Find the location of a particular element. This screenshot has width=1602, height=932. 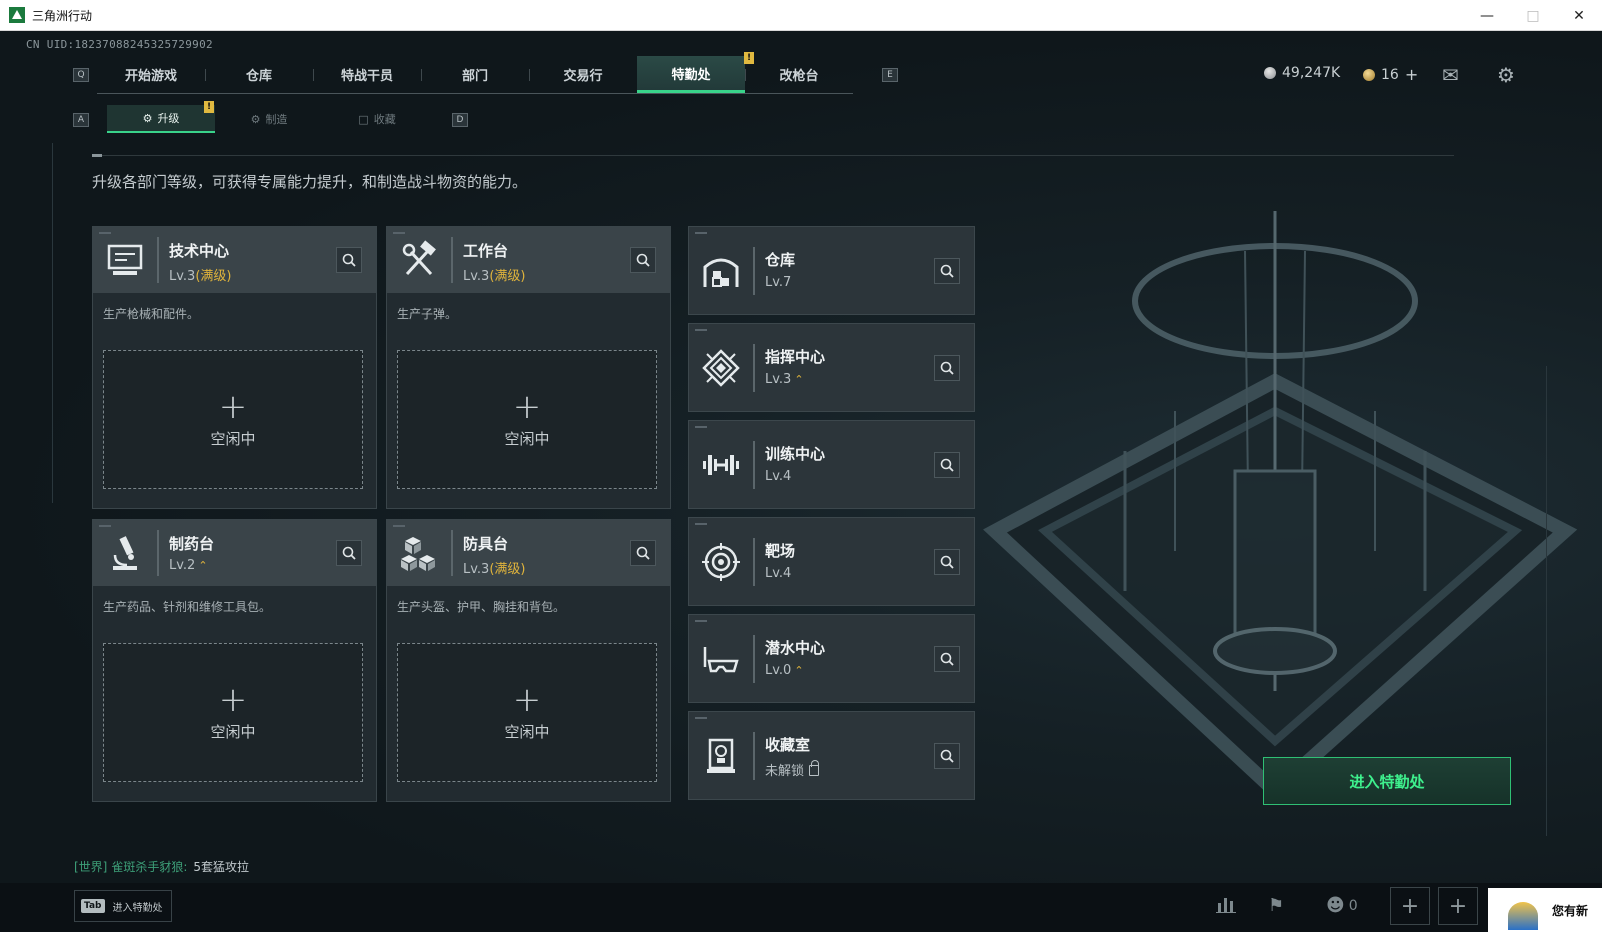

department-name: 靶场 is located at coordinates (780, 551).